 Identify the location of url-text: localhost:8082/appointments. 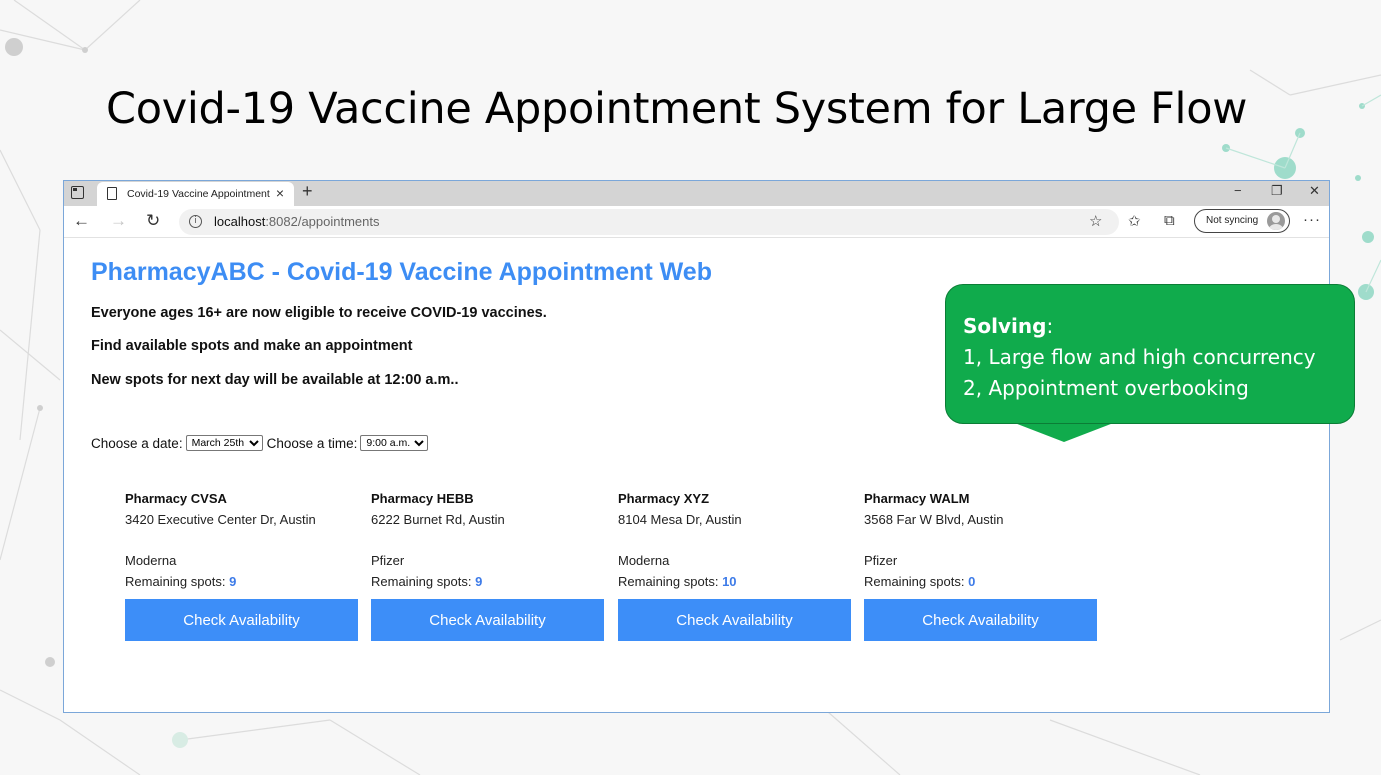
(297, 221).